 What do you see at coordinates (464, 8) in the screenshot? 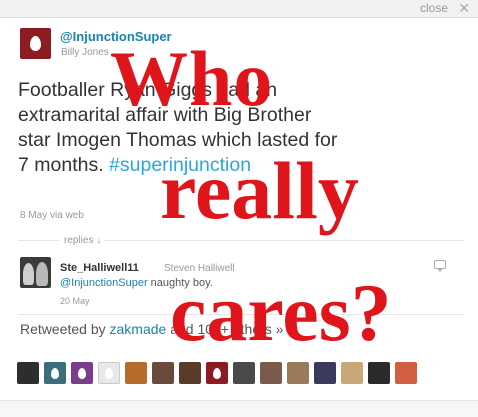
I see `close-icon: ✕` at bounding box center [464, 8].